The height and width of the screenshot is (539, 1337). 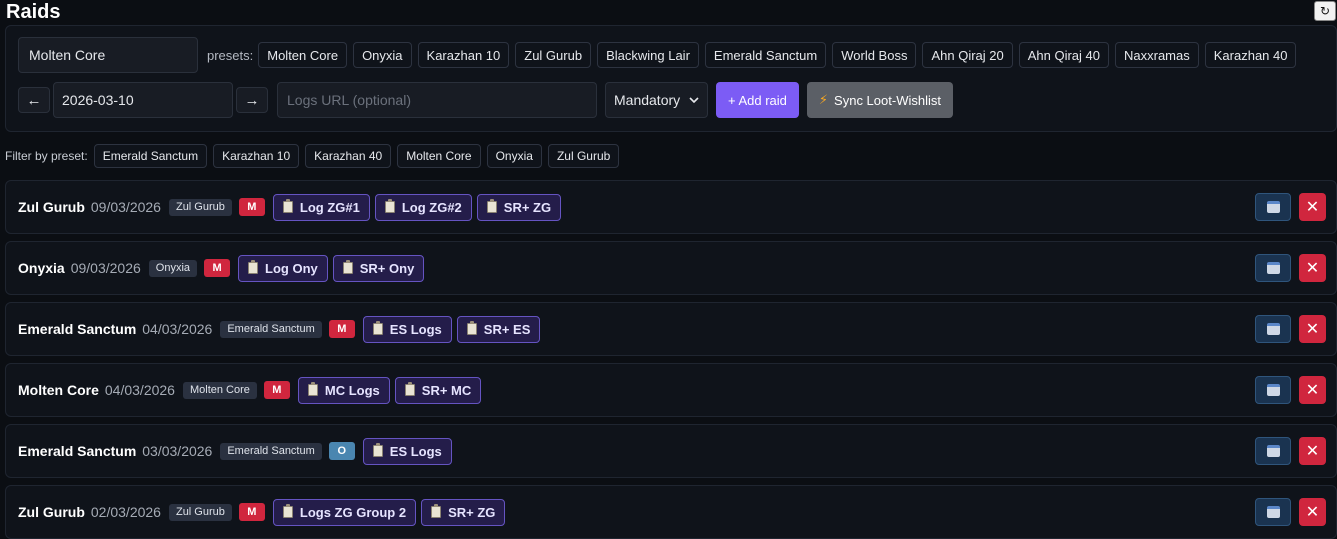 What do you see at coordinates (694, 100) in the screenshot?
I see `chevron-down-icon` at bounding box center [694, 100].